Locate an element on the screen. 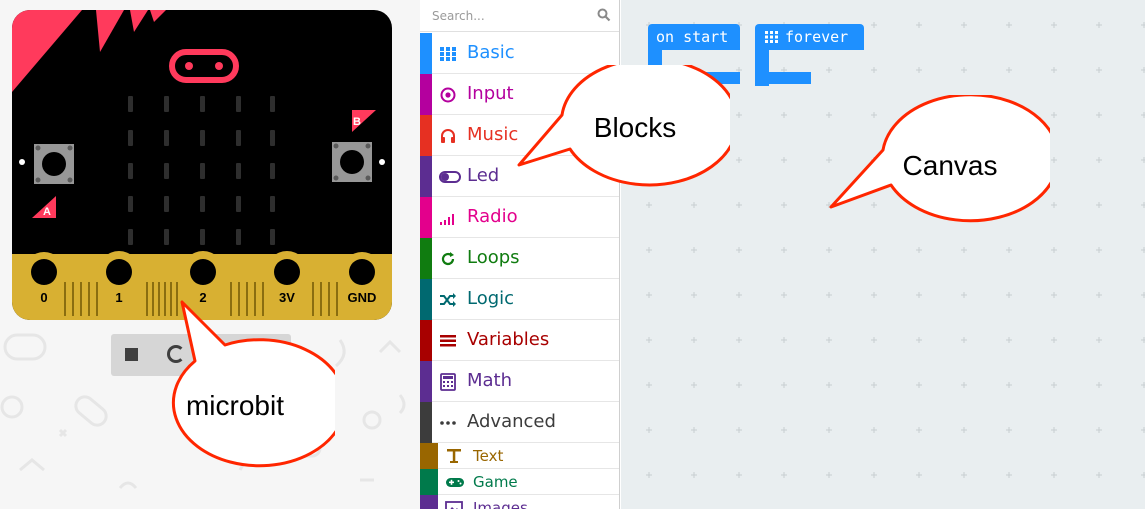  pin-1-label: 1 is located at coordinates (118, 297).